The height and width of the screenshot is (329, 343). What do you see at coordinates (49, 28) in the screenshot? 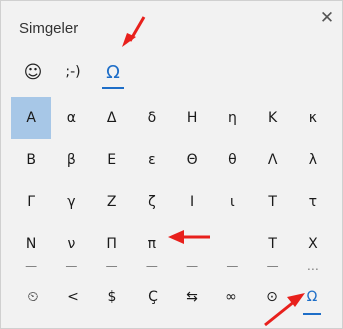
I see `panel-title: Simgeler` at bounding box center [49, 28].